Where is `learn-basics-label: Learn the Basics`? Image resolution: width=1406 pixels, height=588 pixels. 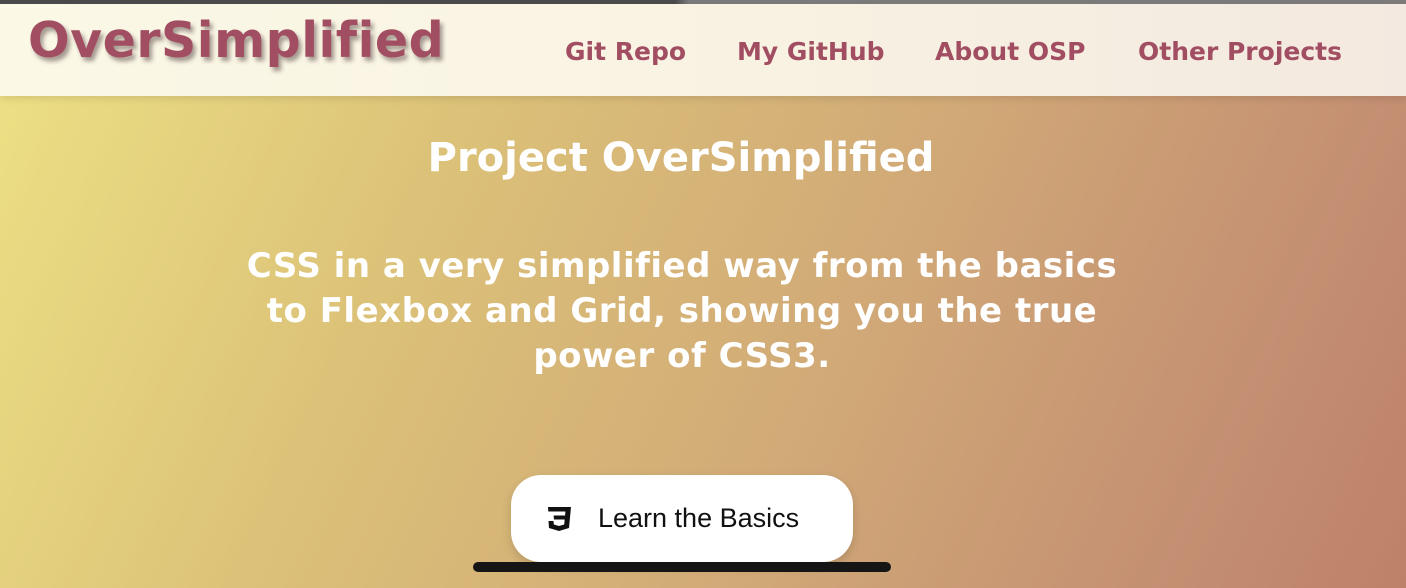
learn-basics-label: Learn the Basics is located at coordinates (699, 518).